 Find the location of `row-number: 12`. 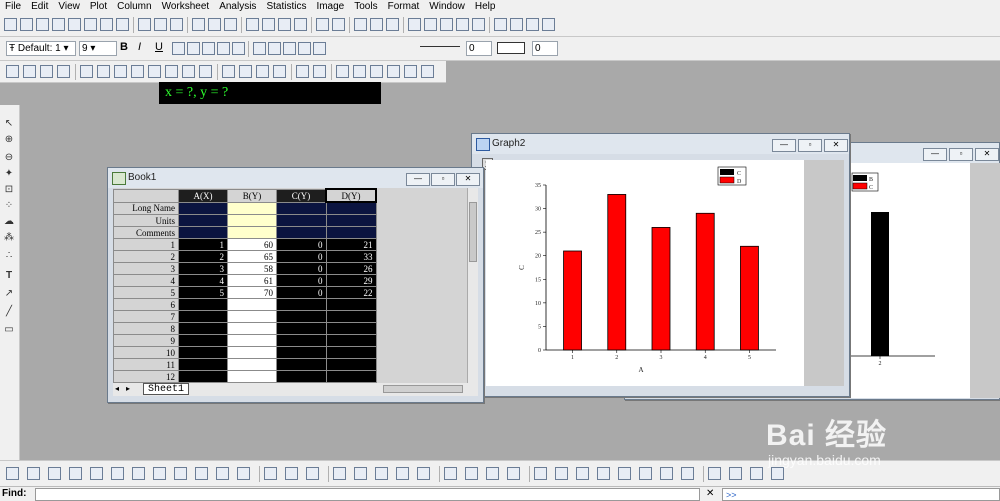

row-number: 12 is located at coordinates (146, 376).